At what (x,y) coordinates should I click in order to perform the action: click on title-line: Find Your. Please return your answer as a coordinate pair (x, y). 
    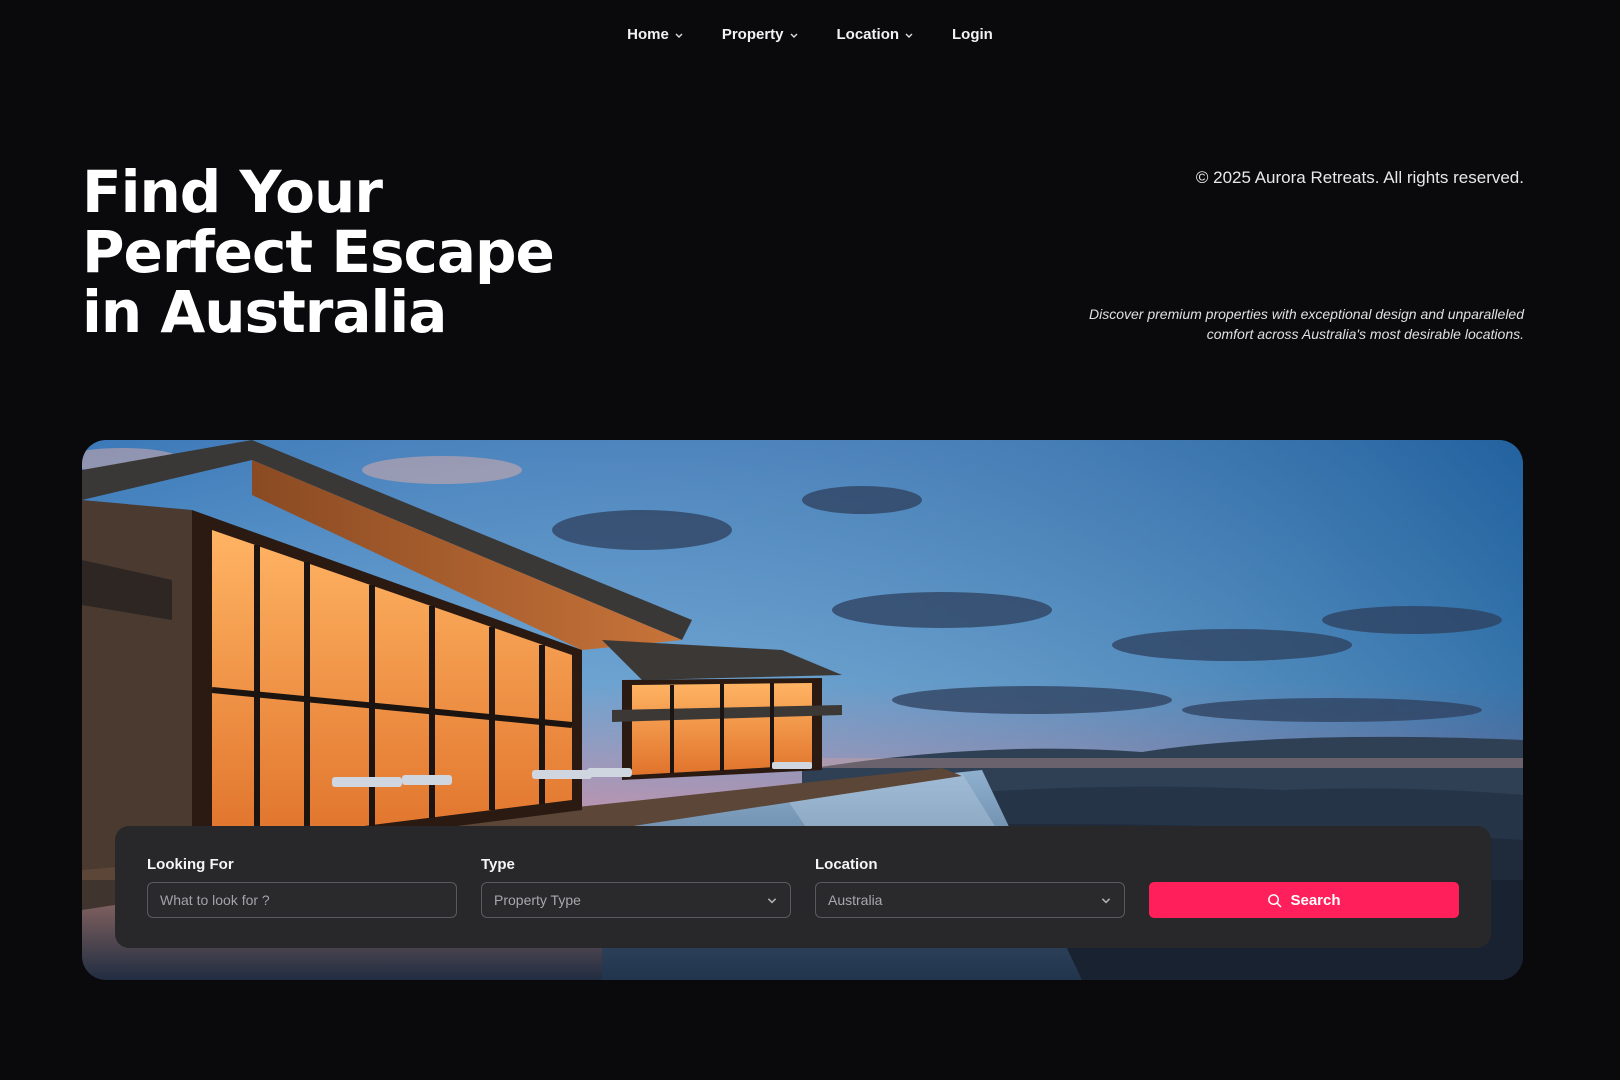
    Looking at the image, I should click on (232, 192).